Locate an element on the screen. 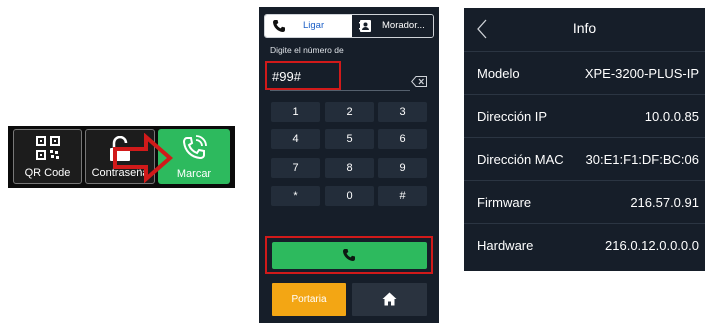 The image size is (706, 323). key-1: 1 is located at coordinates (295, 112).